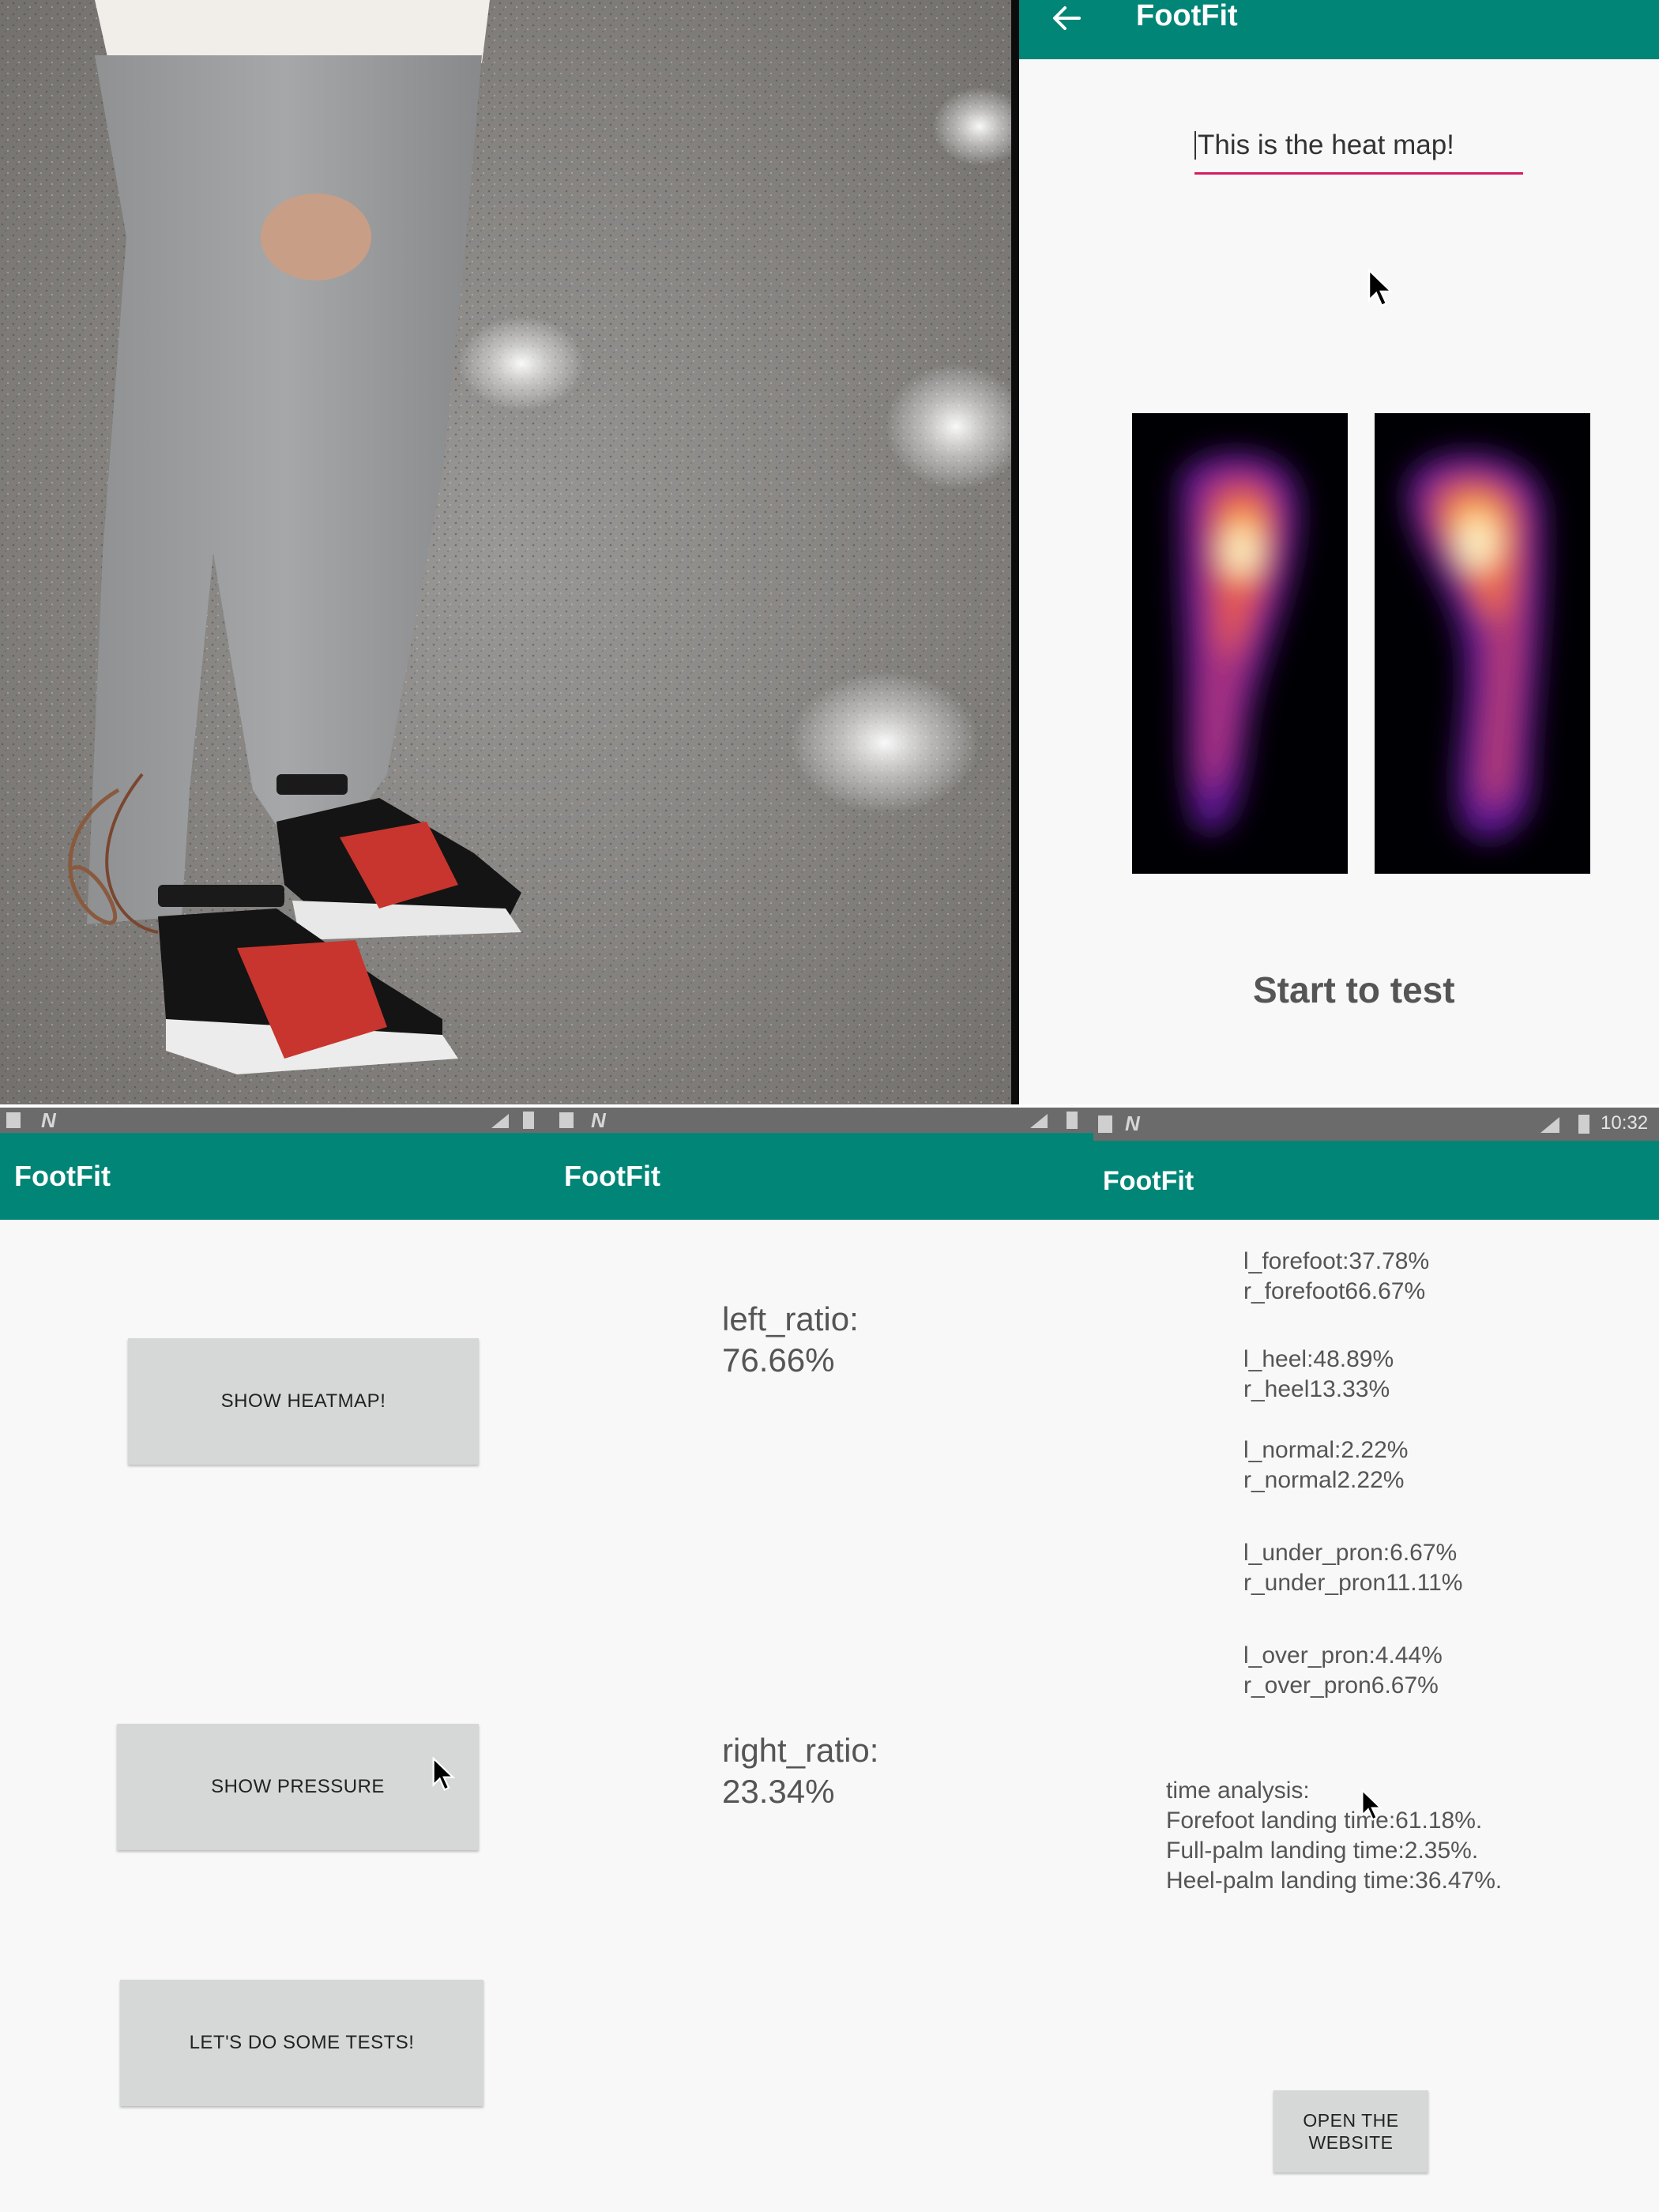 The height and width of the screenshot is (2212, 1659). What do you see at coordinates (1325, 1465) in the screenshot?
I see `stats-group-normal: l_normal:2.22% r_normal2.22%` at bounding box center [1325, 1465].